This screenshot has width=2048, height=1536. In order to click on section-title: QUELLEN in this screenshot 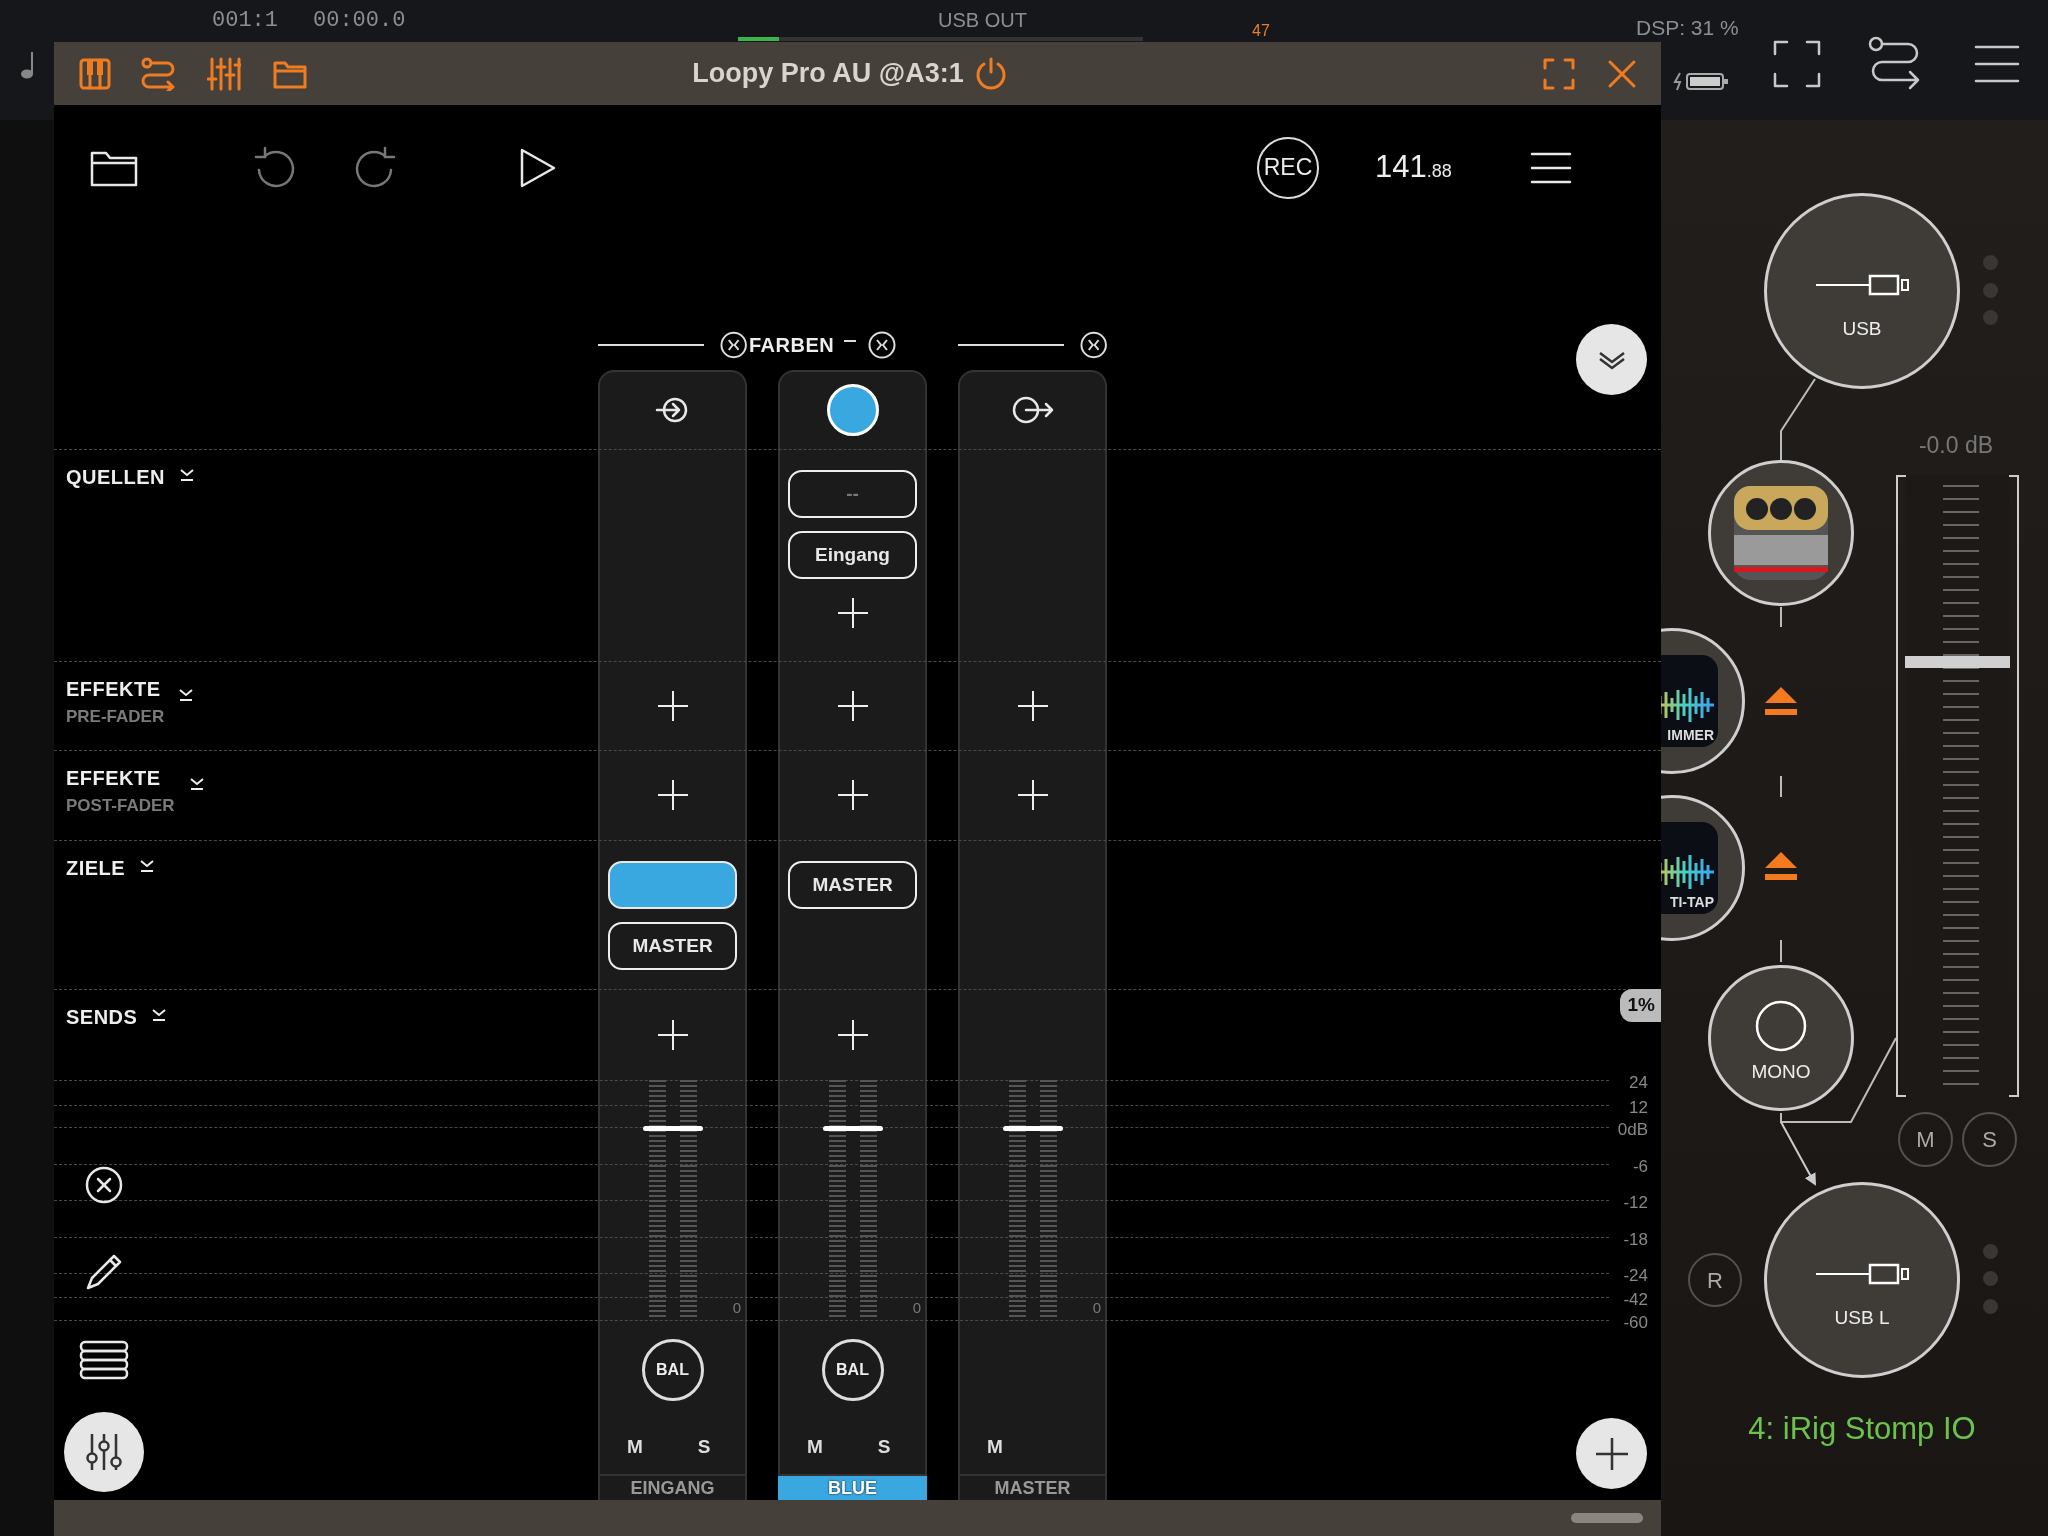, I will do `click(116, 477)`.